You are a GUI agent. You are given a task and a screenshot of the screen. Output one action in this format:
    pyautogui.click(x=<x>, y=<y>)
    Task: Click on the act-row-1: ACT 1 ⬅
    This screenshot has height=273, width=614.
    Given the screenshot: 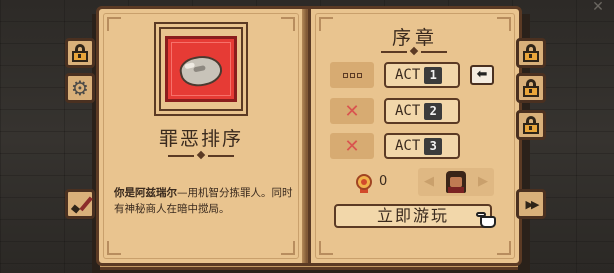 What is the action you would take?
    pyautogui.click(x=415, y=75)
    